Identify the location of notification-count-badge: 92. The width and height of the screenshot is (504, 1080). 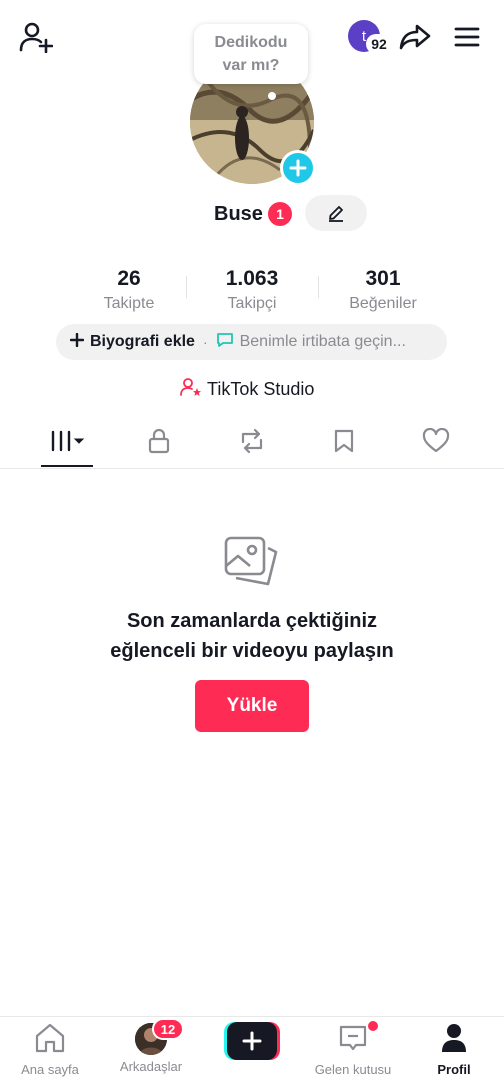
(379, 44).